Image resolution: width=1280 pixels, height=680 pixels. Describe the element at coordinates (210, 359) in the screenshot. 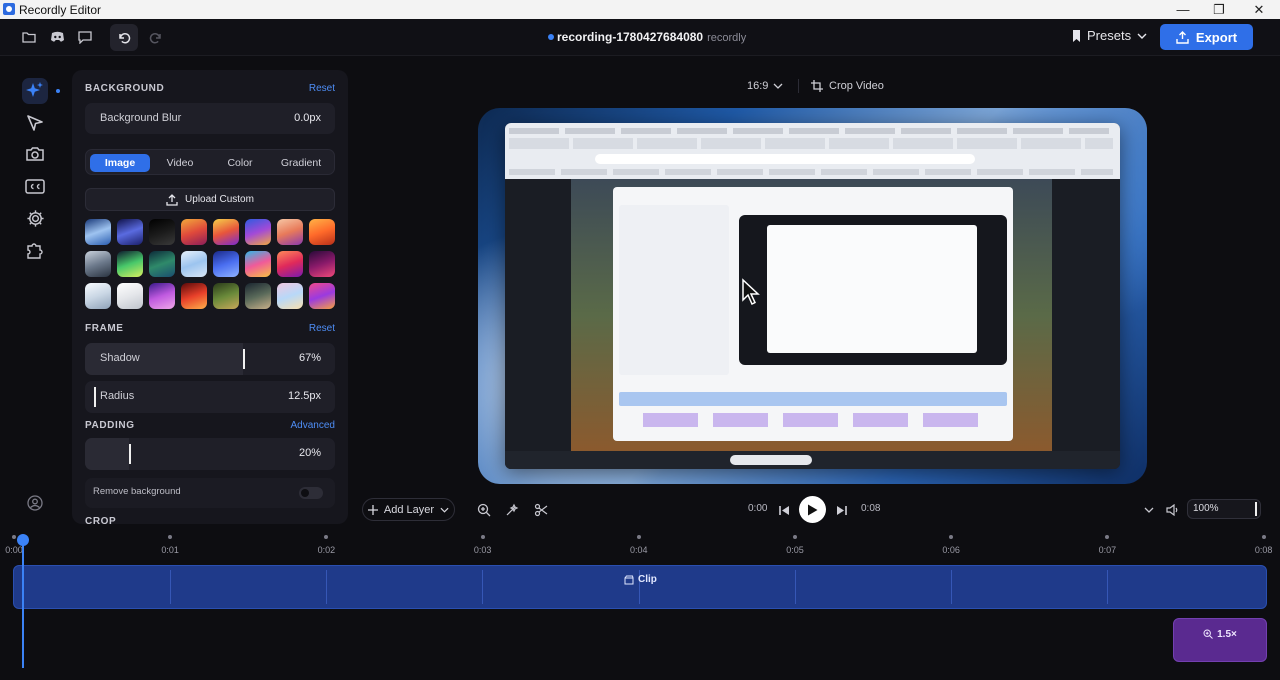

I see `shadow-slider: Shadow 67%` at that location.